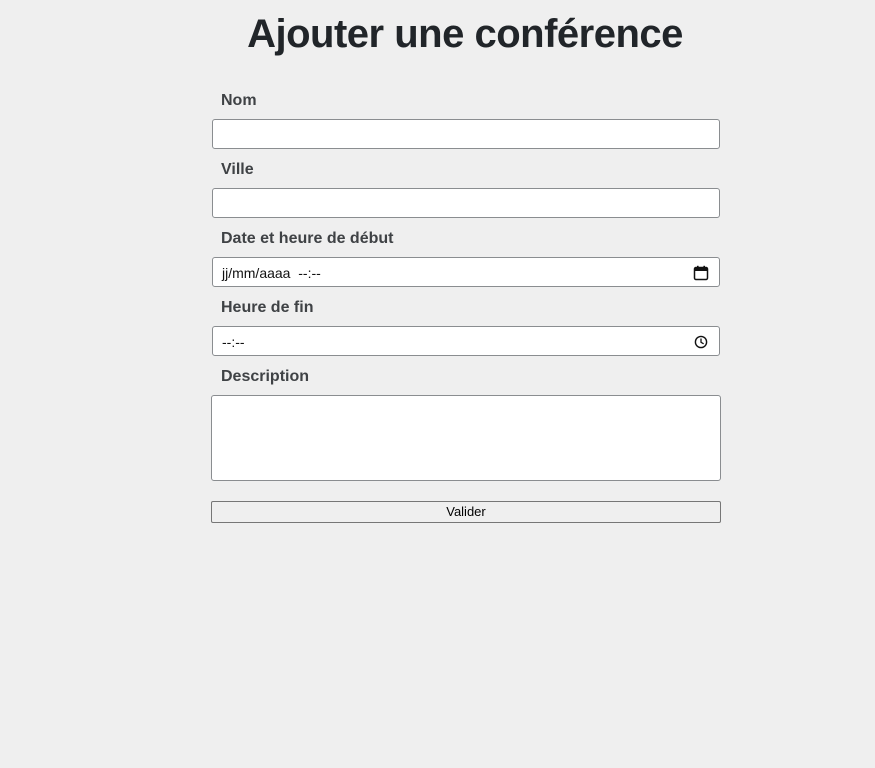  I want to click on name-label: Nom, so click(239, 100).